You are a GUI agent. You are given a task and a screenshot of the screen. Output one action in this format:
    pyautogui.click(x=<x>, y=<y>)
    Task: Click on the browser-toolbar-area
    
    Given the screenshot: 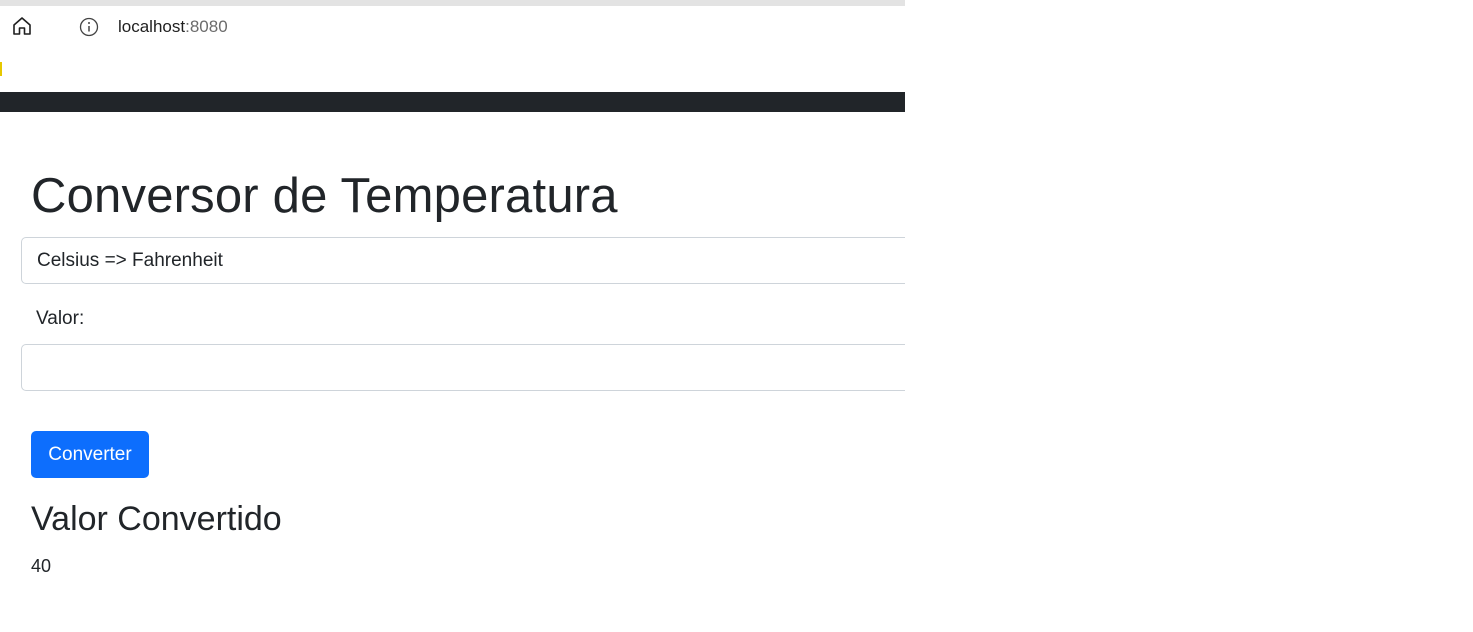 What is the action you would take?
    pyautogui.click(x=452, y=68)
    